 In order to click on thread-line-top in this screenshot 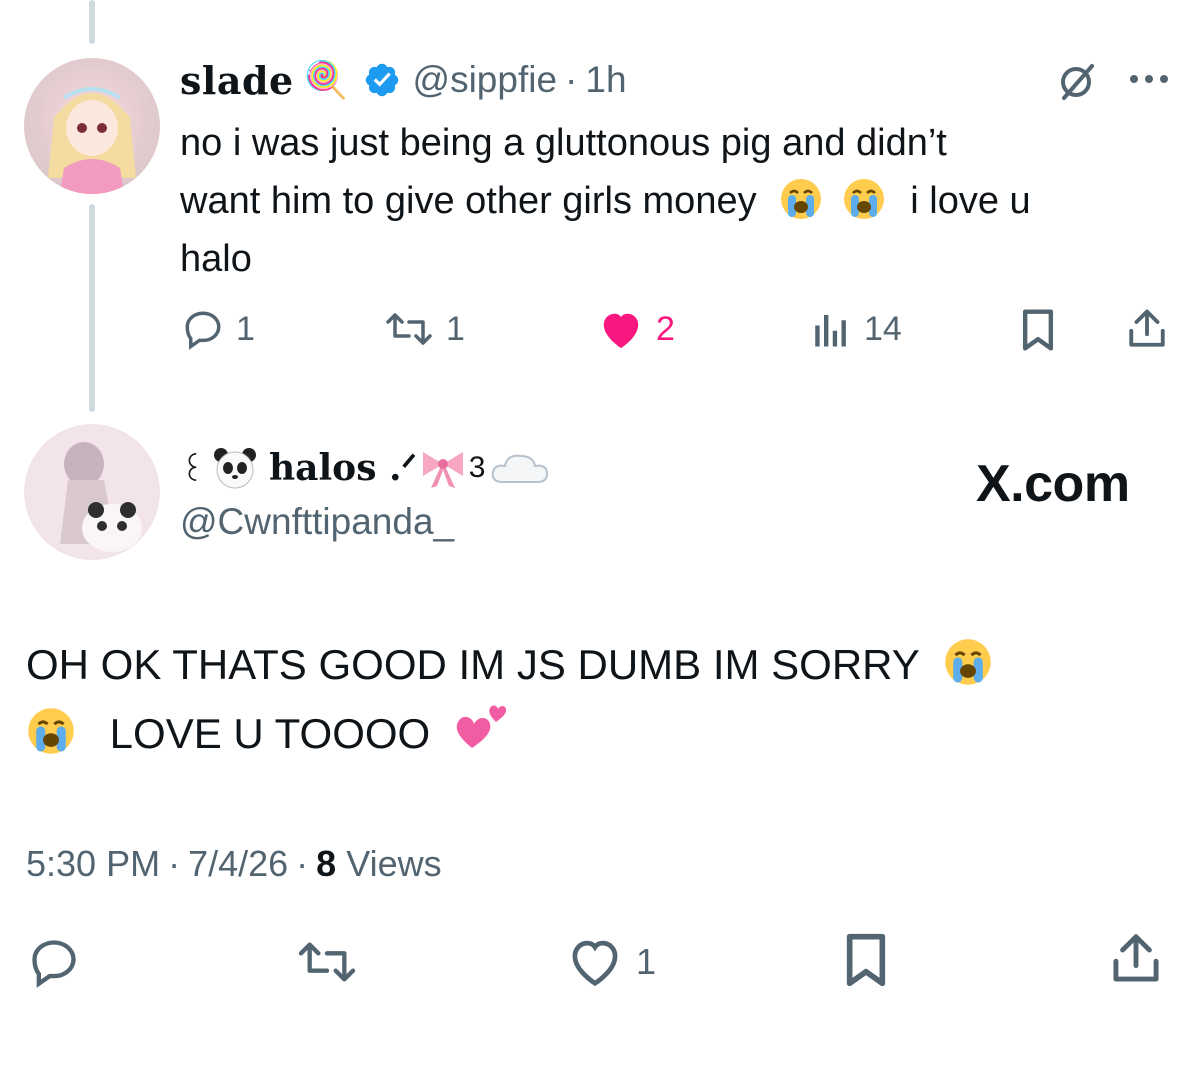, I will do `click(92, 22)`.